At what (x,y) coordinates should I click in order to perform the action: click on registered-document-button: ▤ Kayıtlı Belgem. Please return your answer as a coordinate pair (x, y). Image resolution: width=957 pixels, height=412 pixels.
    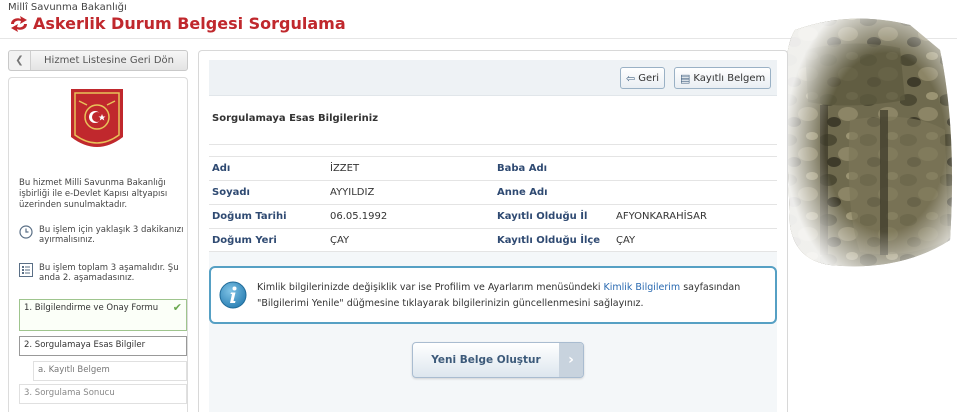
    Looking at the image, I should click on (723, 78).